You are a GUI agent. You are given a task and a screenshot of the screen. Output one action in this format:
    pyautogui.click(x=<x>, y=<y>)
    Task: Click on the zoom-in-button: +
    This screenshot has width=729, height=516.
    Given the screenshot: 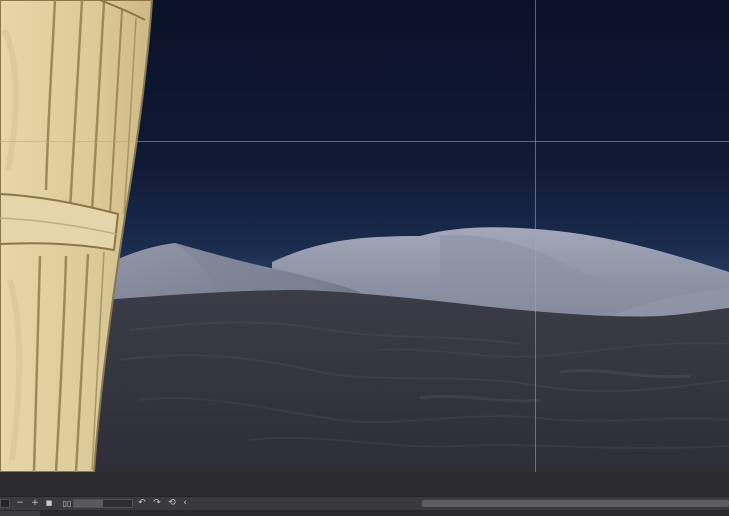 What is the action you would take?
    pyautogui.click(x=35, y=503)
    